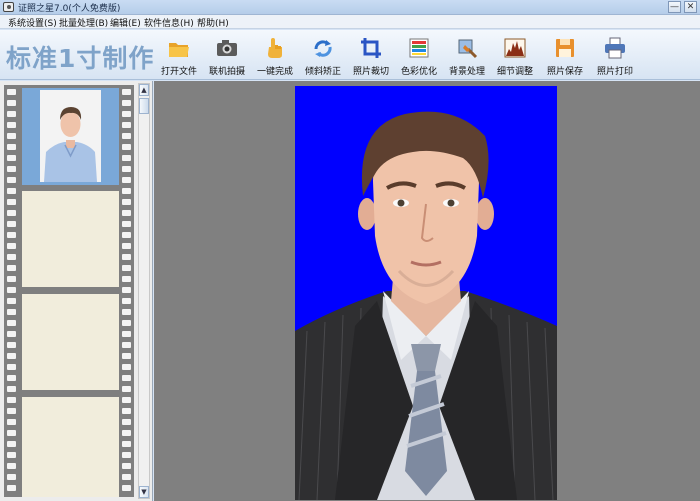 This screenshot has width=700, height=501. Describe the element at coordinates (371, 56) in the screenshot. I see `crop-button: 照片裁切` at that location.